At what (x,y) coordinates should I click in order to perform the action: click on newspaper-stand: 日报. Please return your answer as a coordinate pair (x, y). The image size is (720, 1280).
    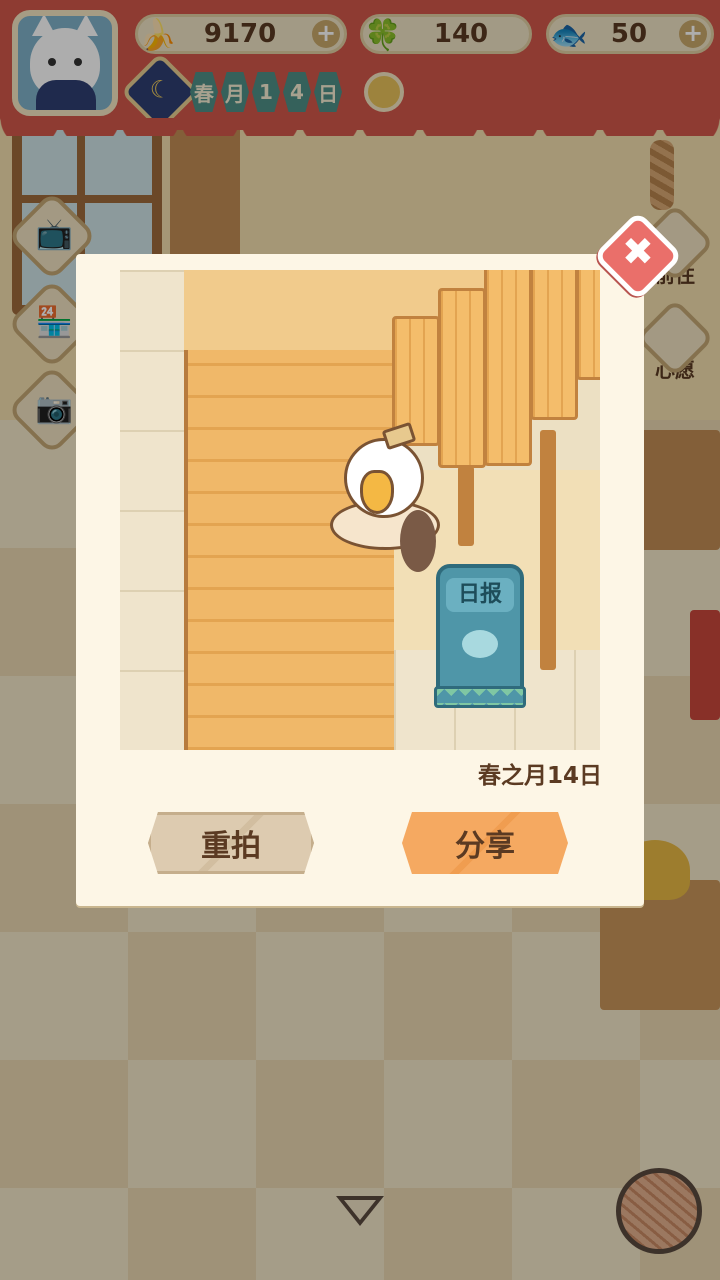
    Looking at the image, I should click on (480, 636).